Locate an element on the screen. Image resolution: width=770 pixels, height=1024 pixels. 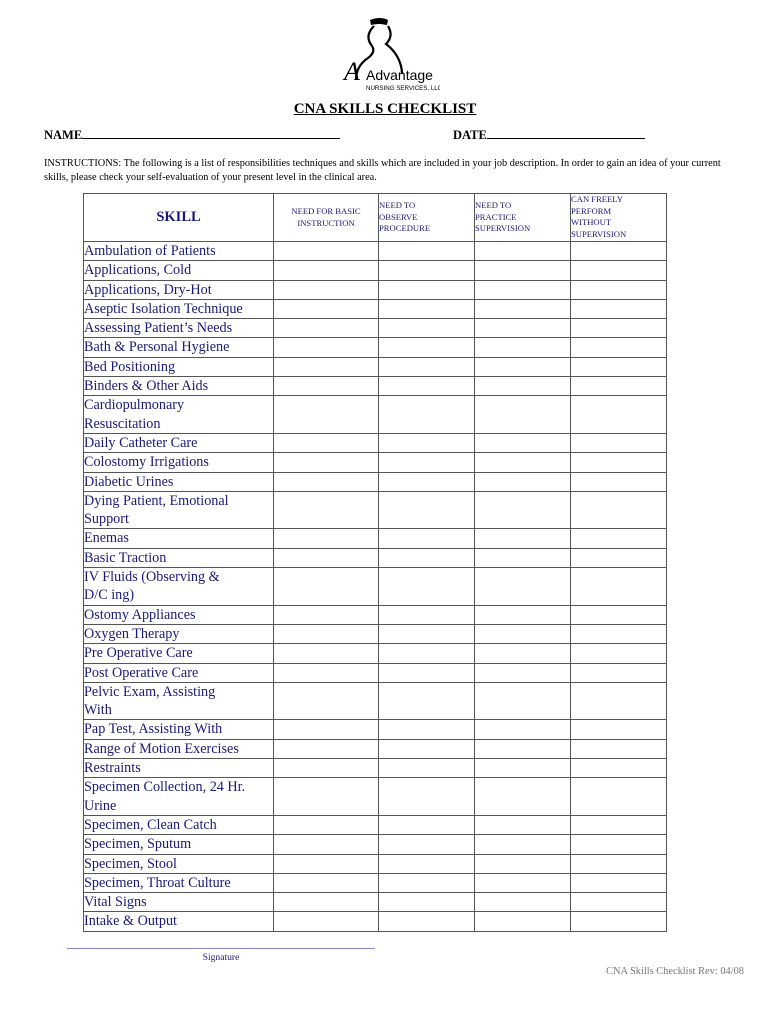
date-field: DATE is located at coordinates (549, 135).